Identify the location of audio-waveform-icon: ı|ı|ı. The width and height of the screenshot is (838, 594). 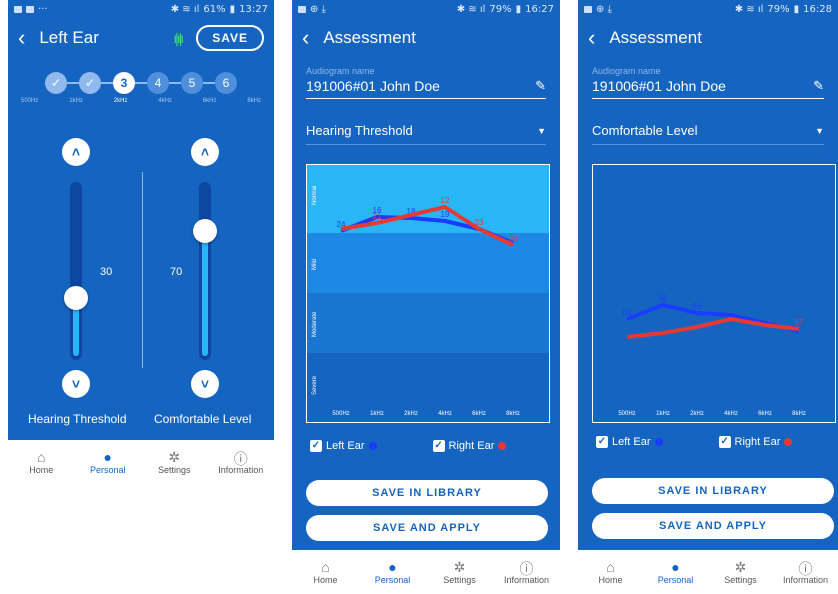
(178, 38).